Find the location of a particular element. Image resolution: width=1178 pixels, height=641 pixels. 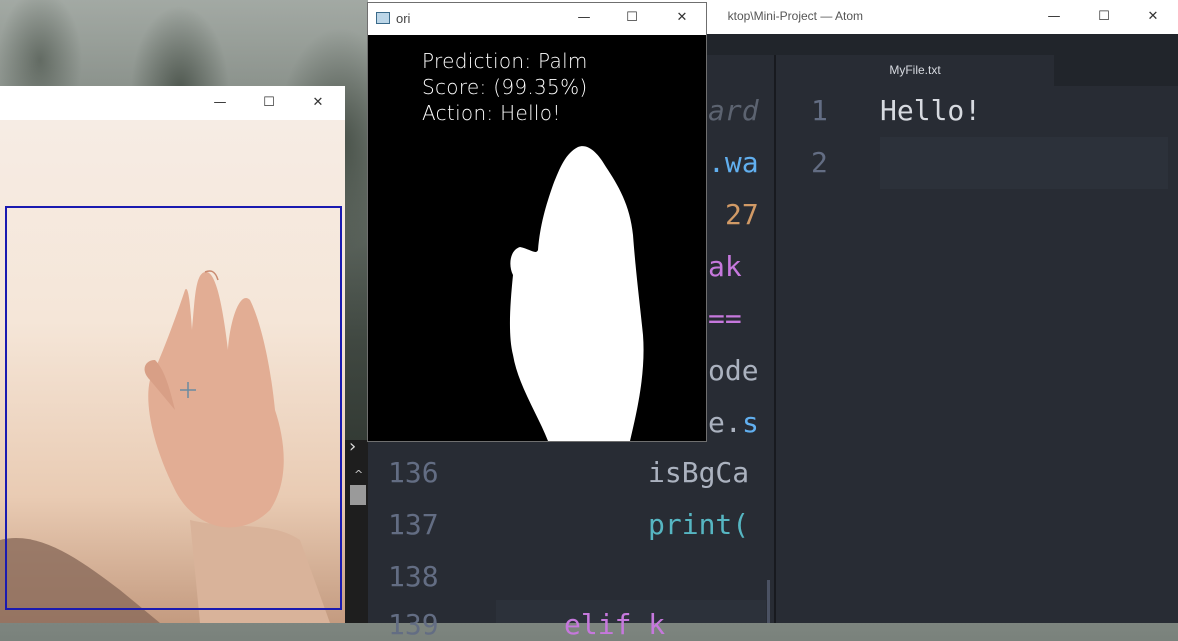

code-fragment: ak is located at coordinates (725, 266).